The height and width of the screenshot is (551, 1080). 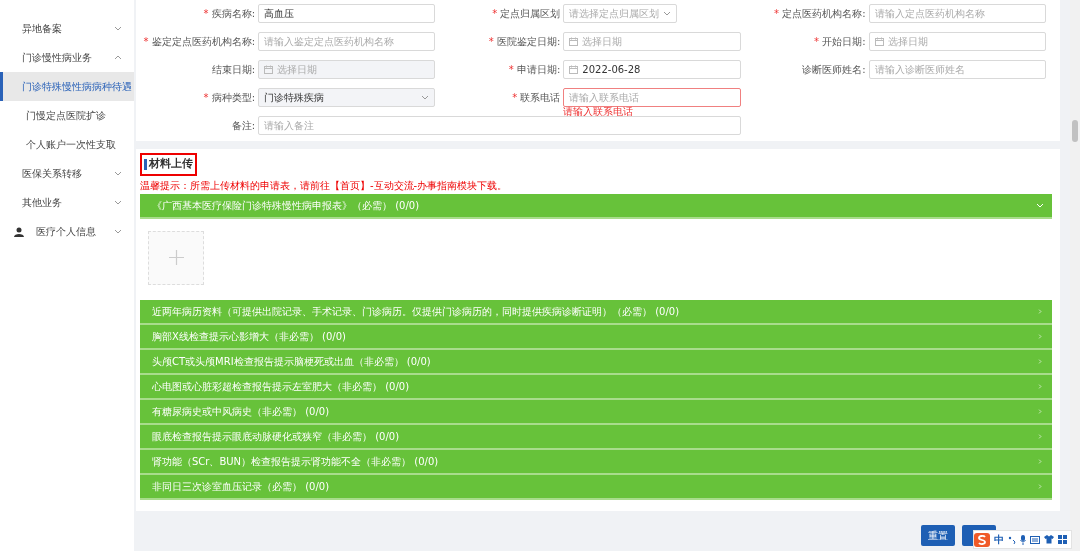 I want to click on upload-section-header: 头颅CT或头颅MRI检查报告提示脑梗死或出血（非必需） (0/0), so click(x=596, y=362).